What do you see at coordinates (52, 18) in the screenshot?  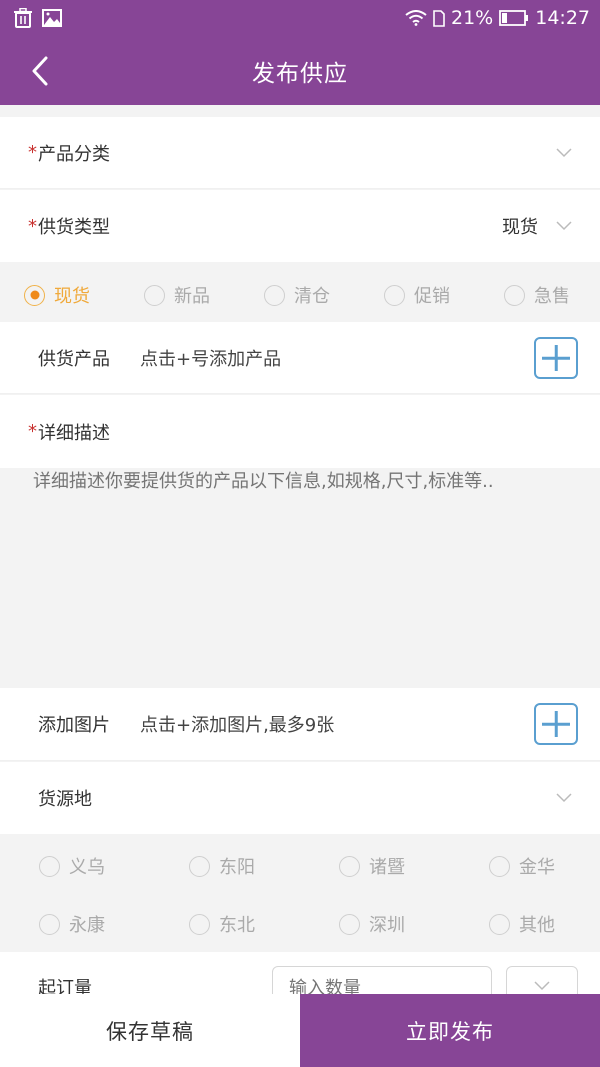 I see `image-icon` at bounding box center [52, 18].